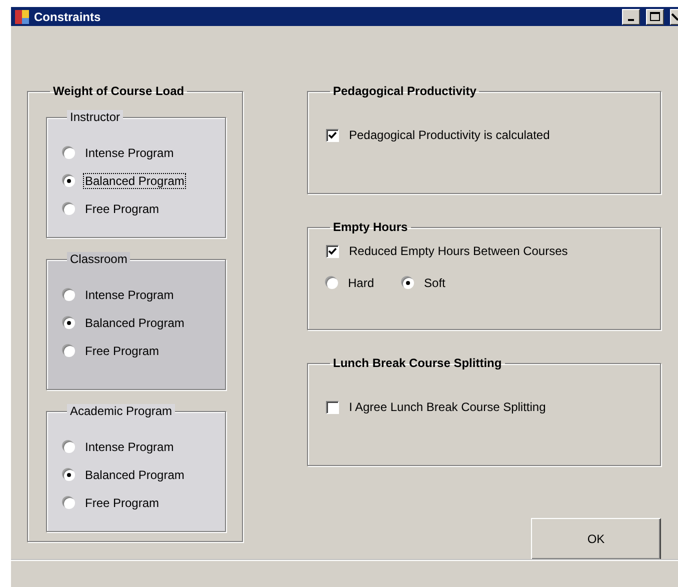  I want to click on maximize-icon, so click(655, 17).